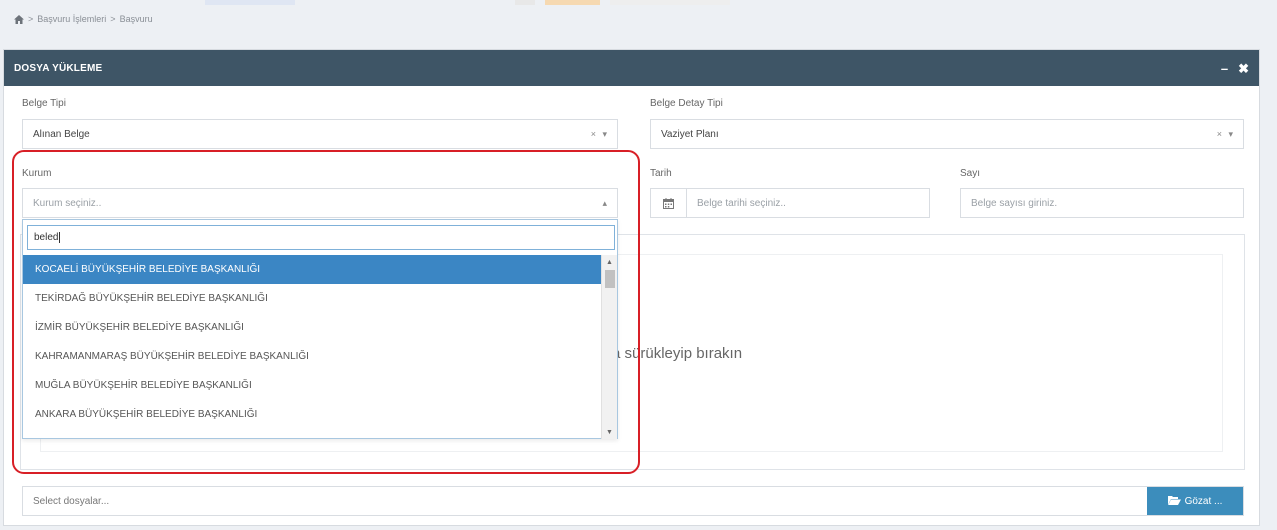  What do you see at coordinates (60, 237) in the screenshot?
I see `text-caret` at bounding box center [60, 237].